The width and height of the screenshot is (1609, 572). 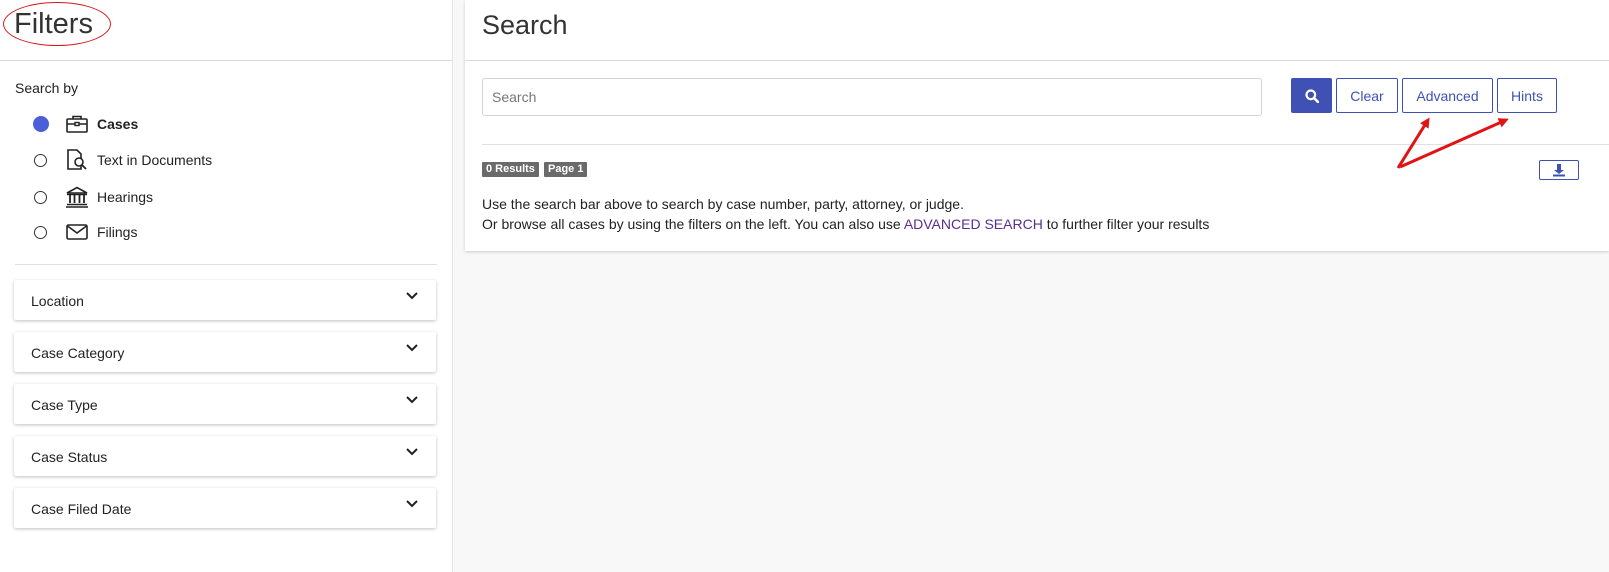 What do you see at coordinates (1045, 144) in the screenshot?
I see `results-divider` at bounding box center [1045, 144].